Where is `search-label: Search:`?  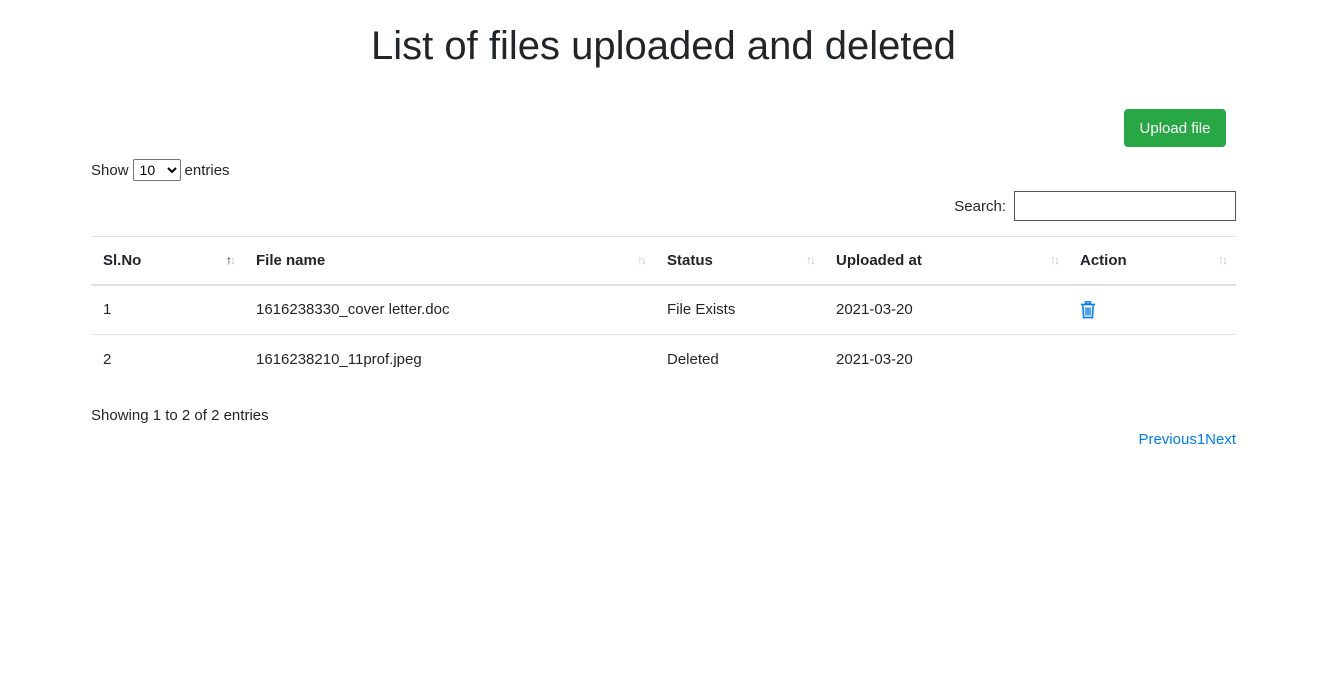 search-label: Search: is located at coordinates (980, 206).